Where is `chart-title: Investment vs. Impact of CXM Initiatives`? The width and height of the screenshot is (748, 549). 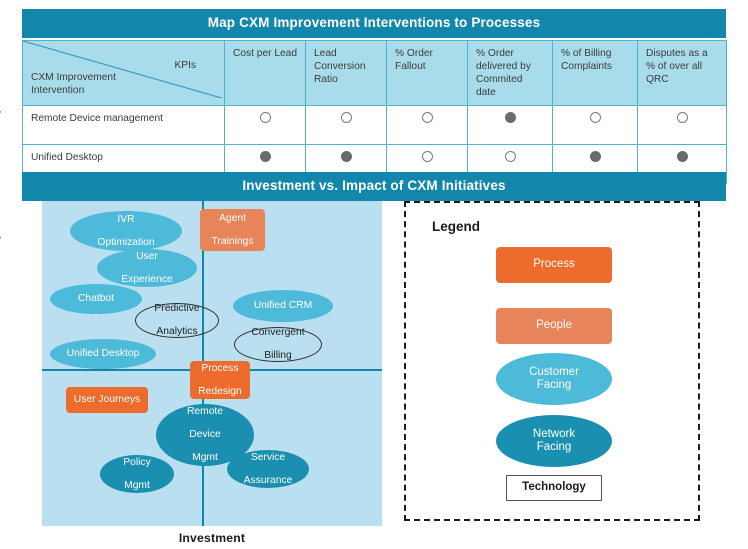
chart-title: Investment vs. Impact of CXM Initiatives is located at coordinates (374, 186).